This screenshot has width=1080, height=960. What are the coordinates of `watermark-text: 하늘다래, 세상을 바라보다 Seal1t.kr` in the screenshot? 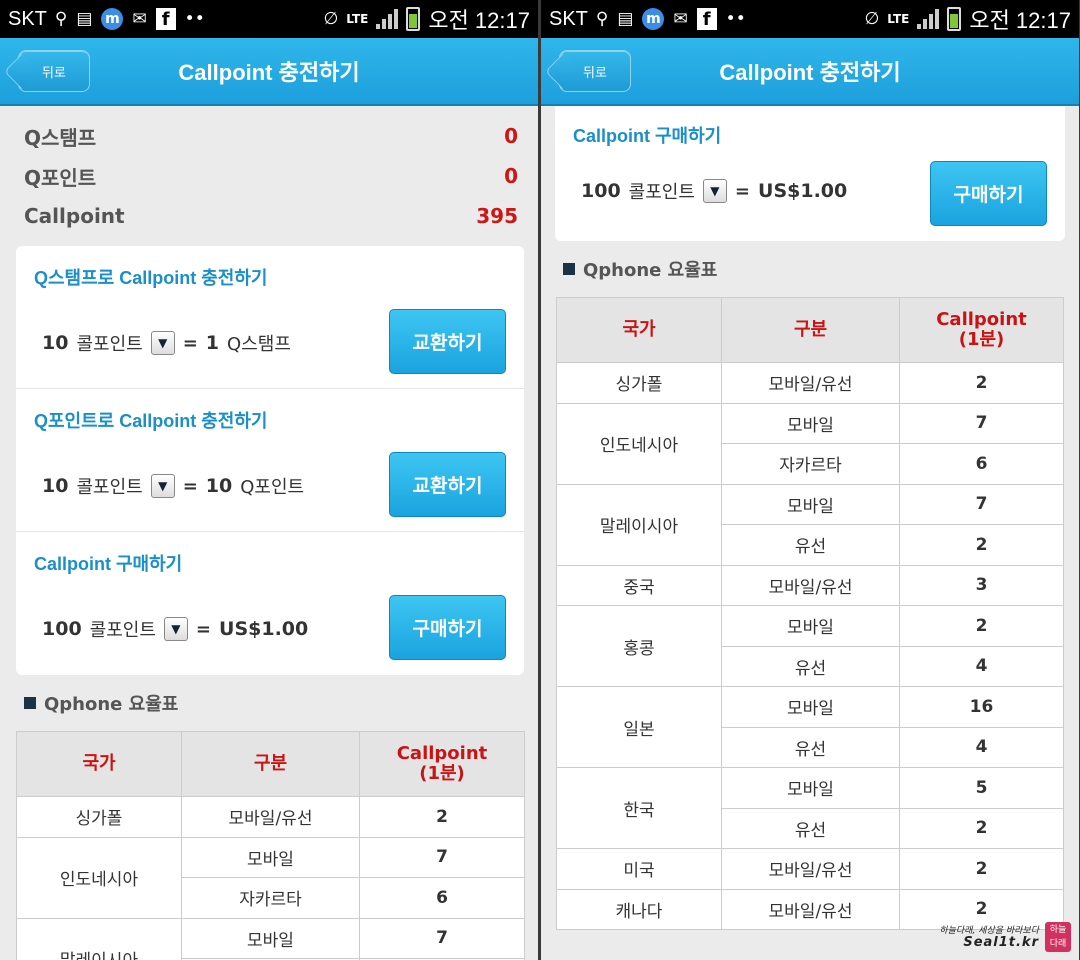 It's located at (989, 937).